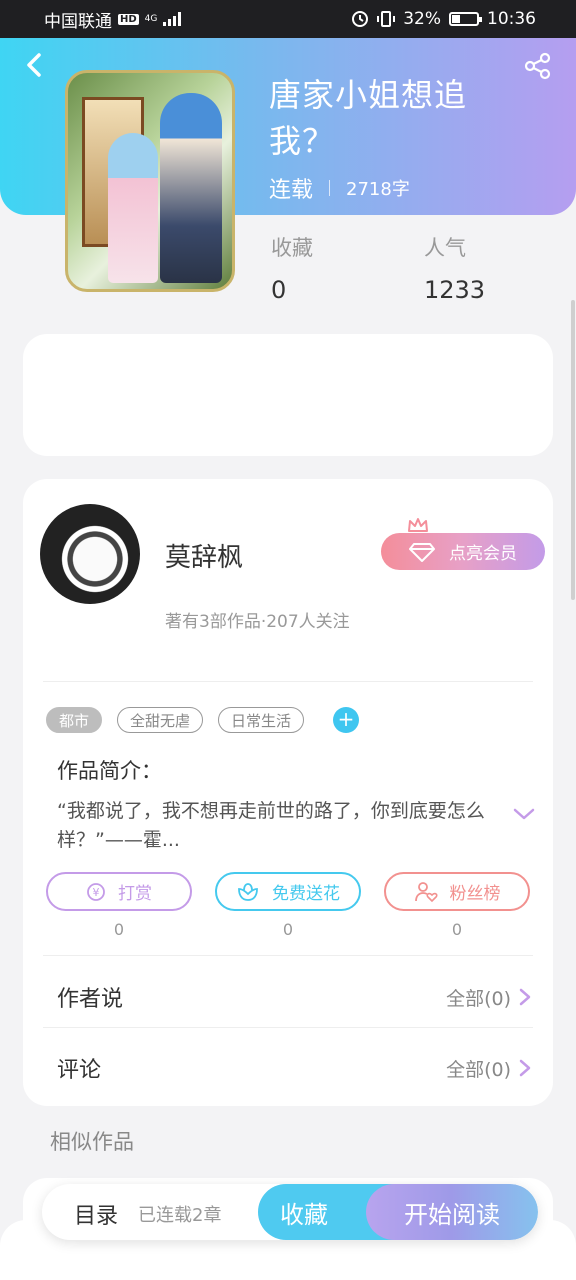 Image resolution: width=576 pixels, height=1280 pixels. I want to click on word-count: 2718字, so click(378, 189).